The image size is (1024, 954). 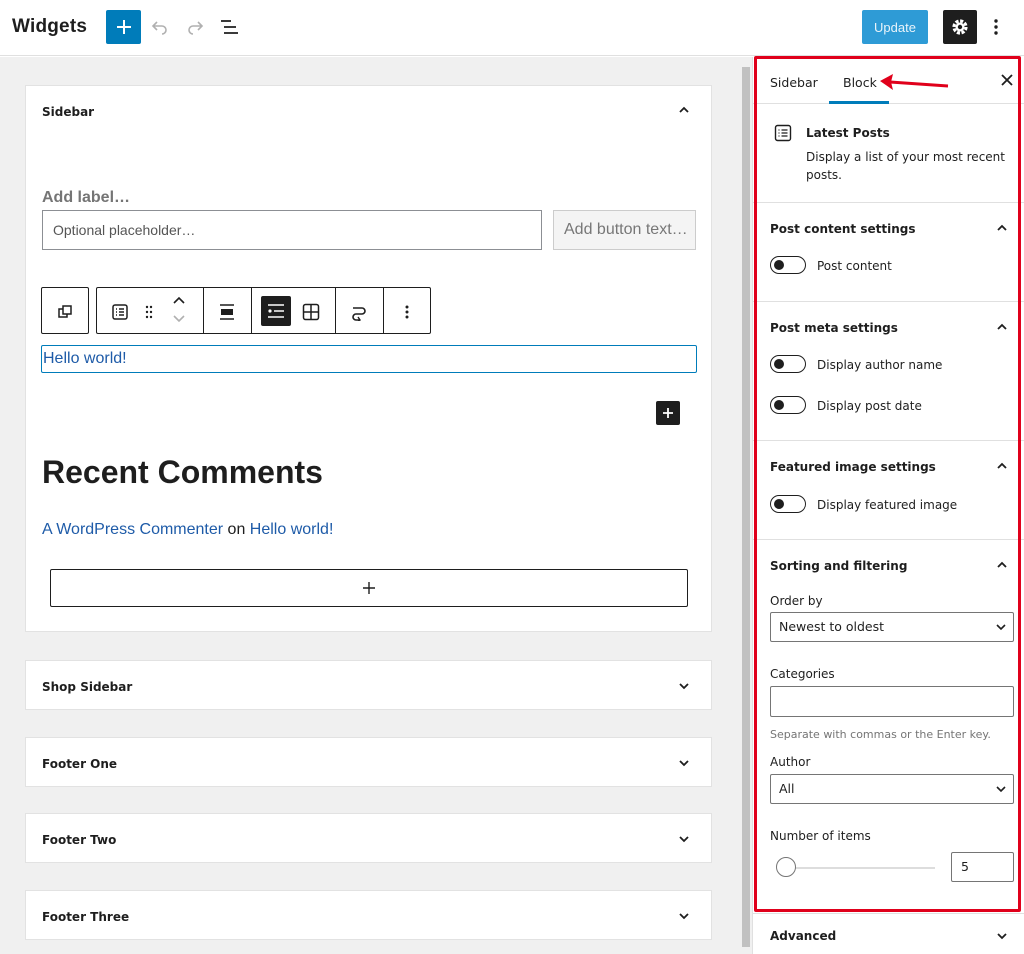 I want to click on number-of-items-slider, so click(x=786, y=867).